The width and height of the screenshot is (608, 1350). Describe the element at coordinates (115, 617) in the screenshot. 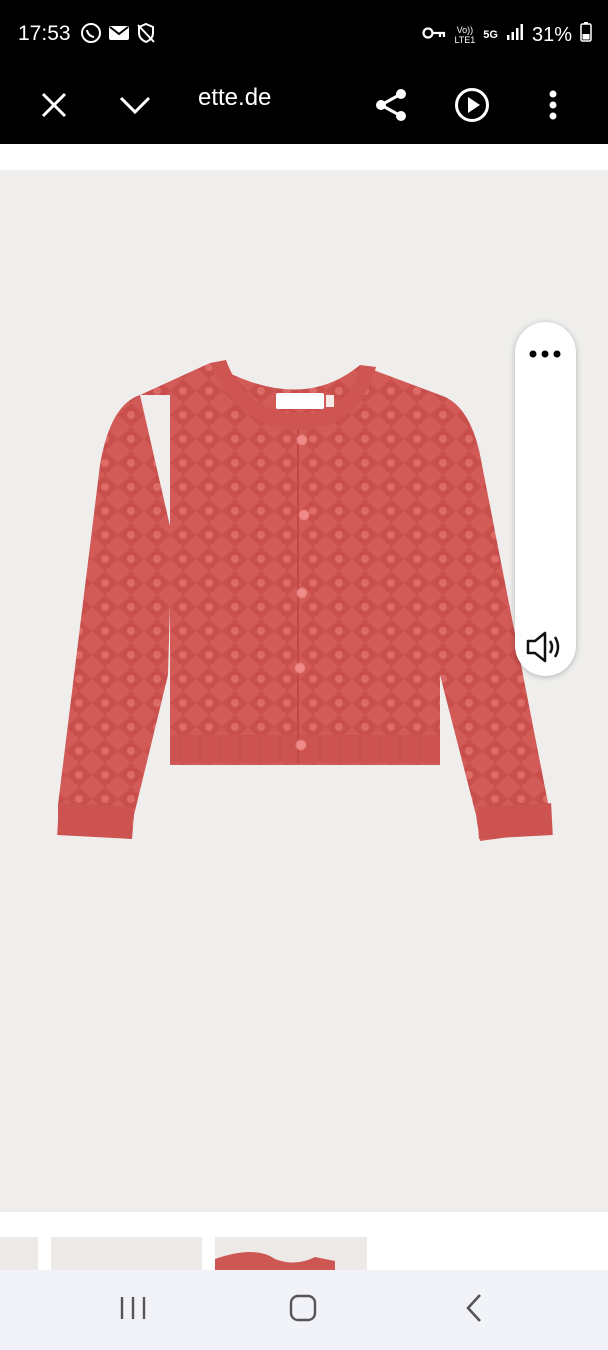

I see `cardigan-left-sleeve` at that location.